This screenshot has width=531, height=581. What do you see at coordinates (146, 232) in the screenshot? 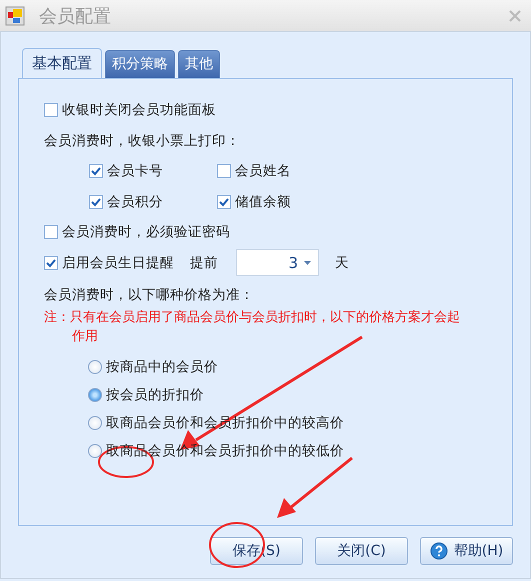
I see `checkbox-label: 会员消费时，必须验证密码` at bounding box center [146, 232].